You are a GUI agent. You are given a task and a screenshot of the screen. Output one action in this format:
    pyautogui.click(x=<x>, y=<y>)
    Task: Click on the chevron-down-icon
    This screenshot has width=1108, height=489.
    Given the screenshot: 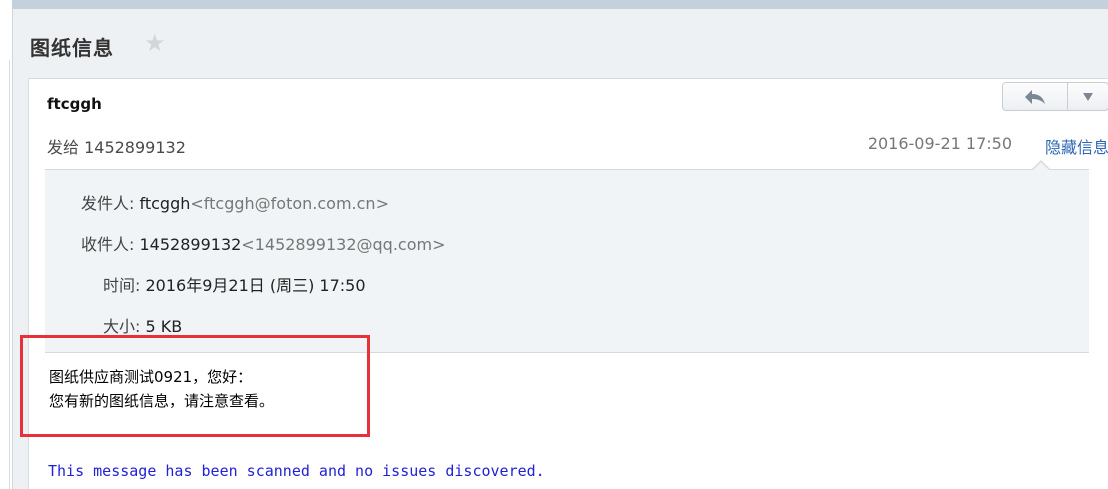 What is the action you would take?
    pyautogui.click(x=1088, y=96)
    